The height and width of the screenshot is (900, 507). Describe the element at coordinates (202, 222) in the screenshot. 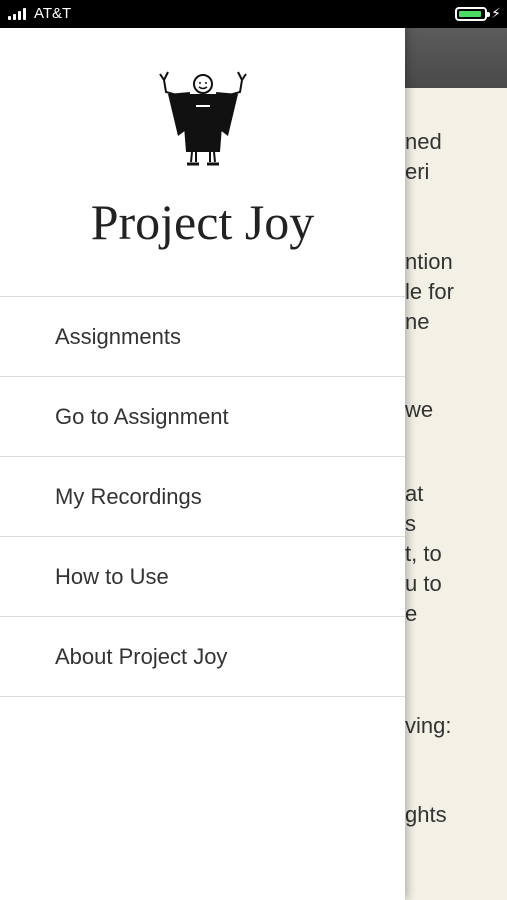

I see `app-title: Project Joy` at that location.